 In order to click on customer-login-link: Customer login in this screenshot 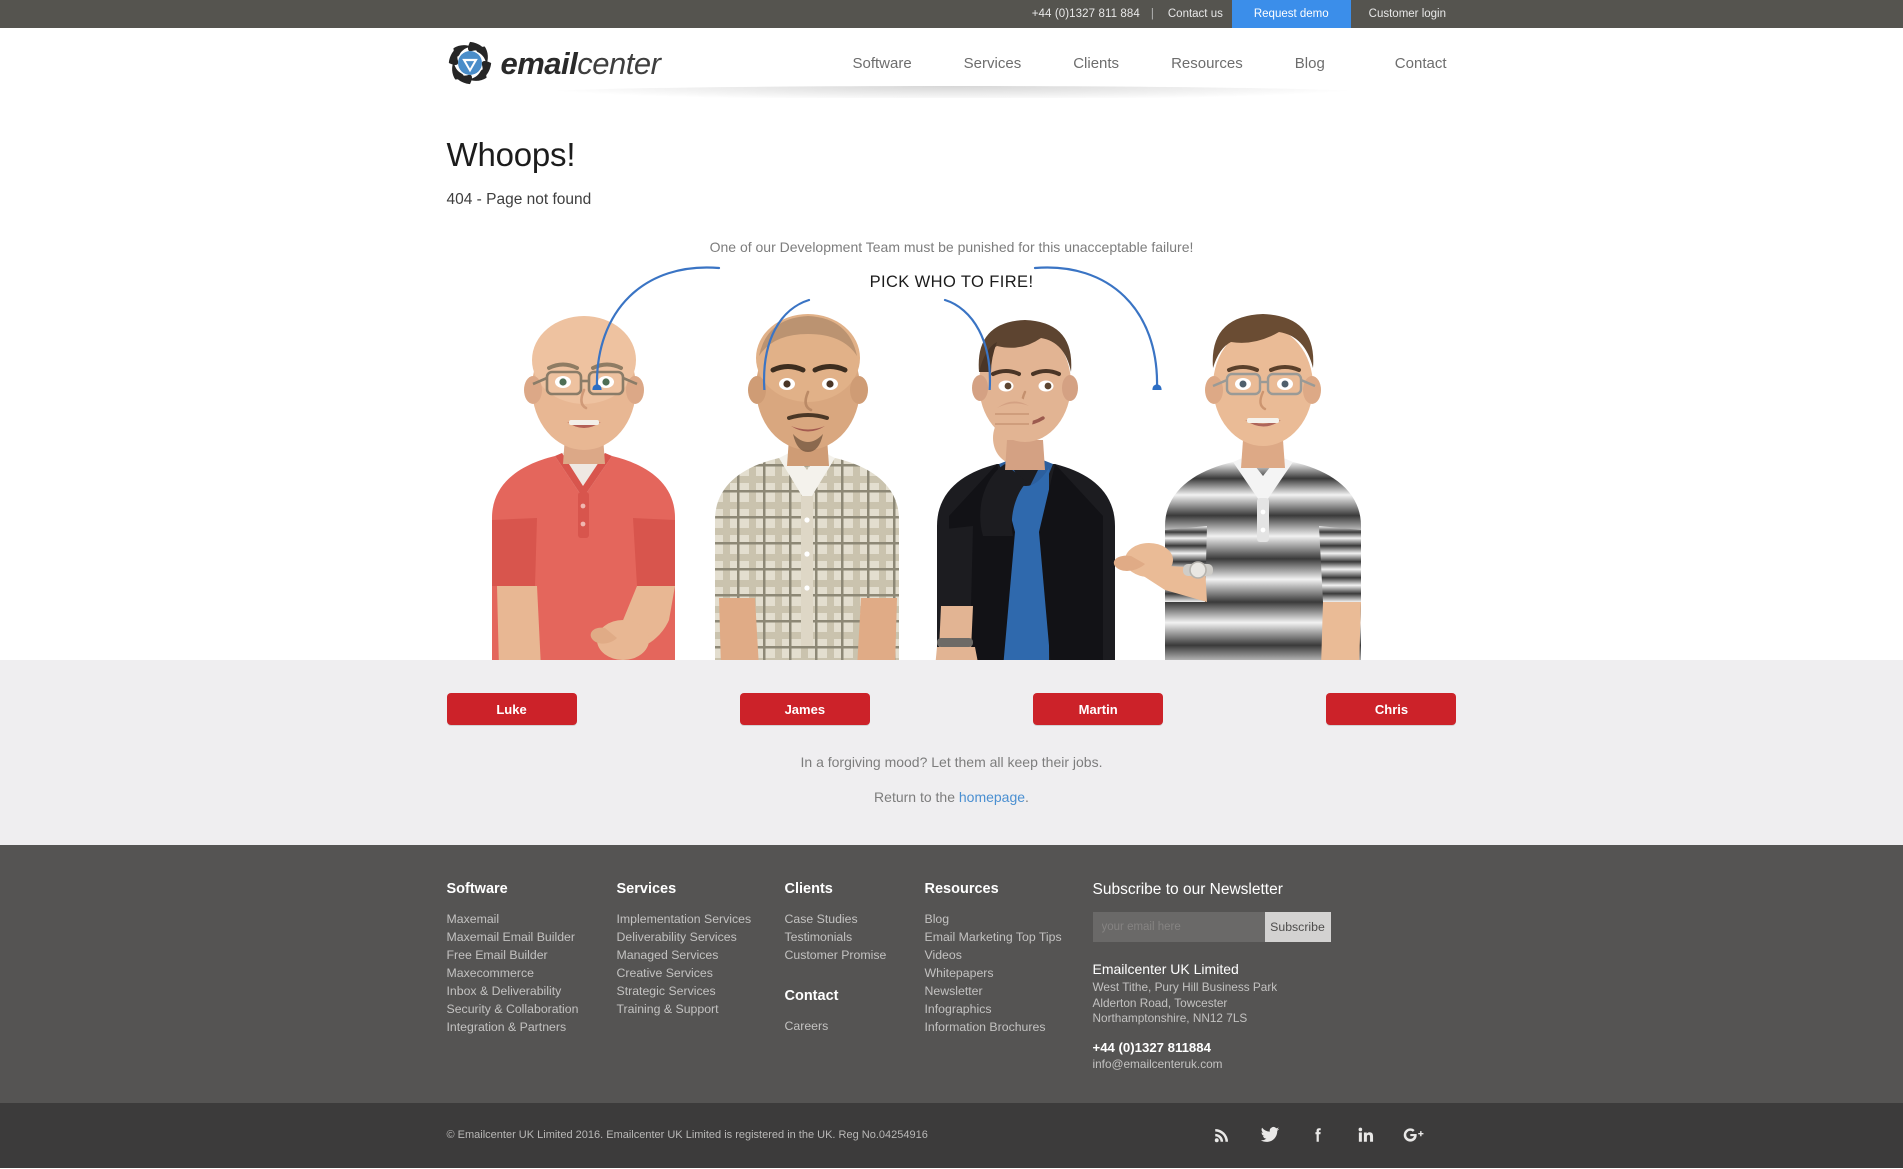, I will do `click(1403, 14)`.